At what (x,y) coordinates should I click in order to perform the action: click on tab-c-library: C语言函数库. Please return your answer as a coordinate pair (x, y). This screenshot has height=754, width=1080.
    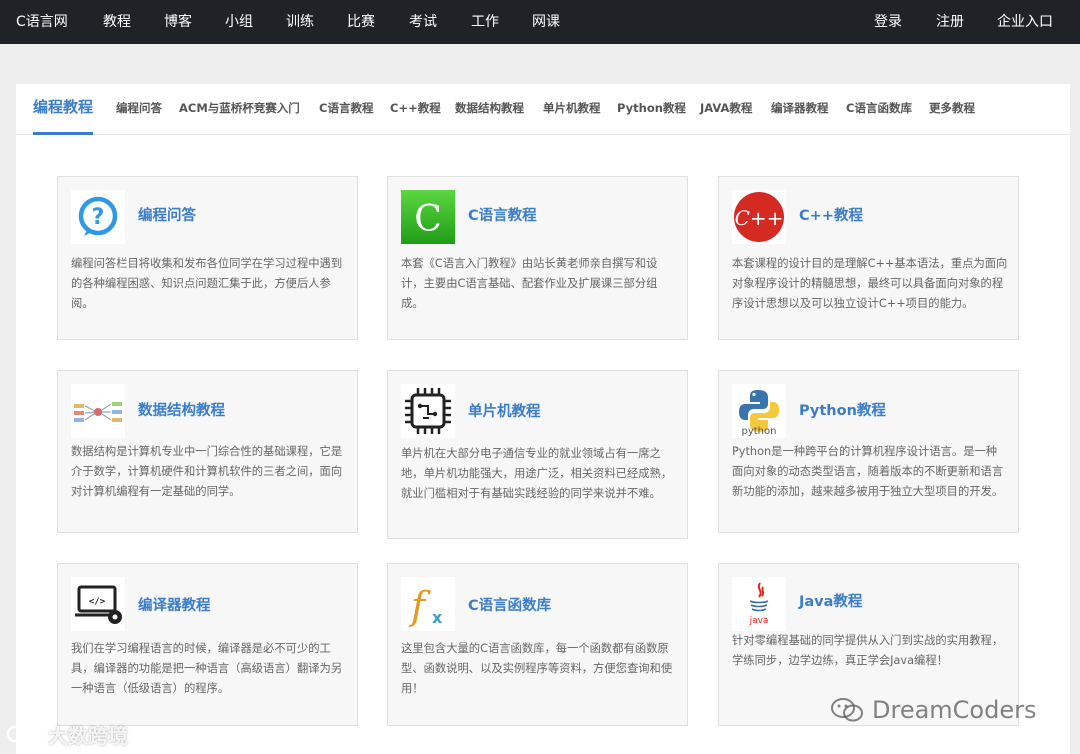
    Looking at the image, I should click on (879, 109).